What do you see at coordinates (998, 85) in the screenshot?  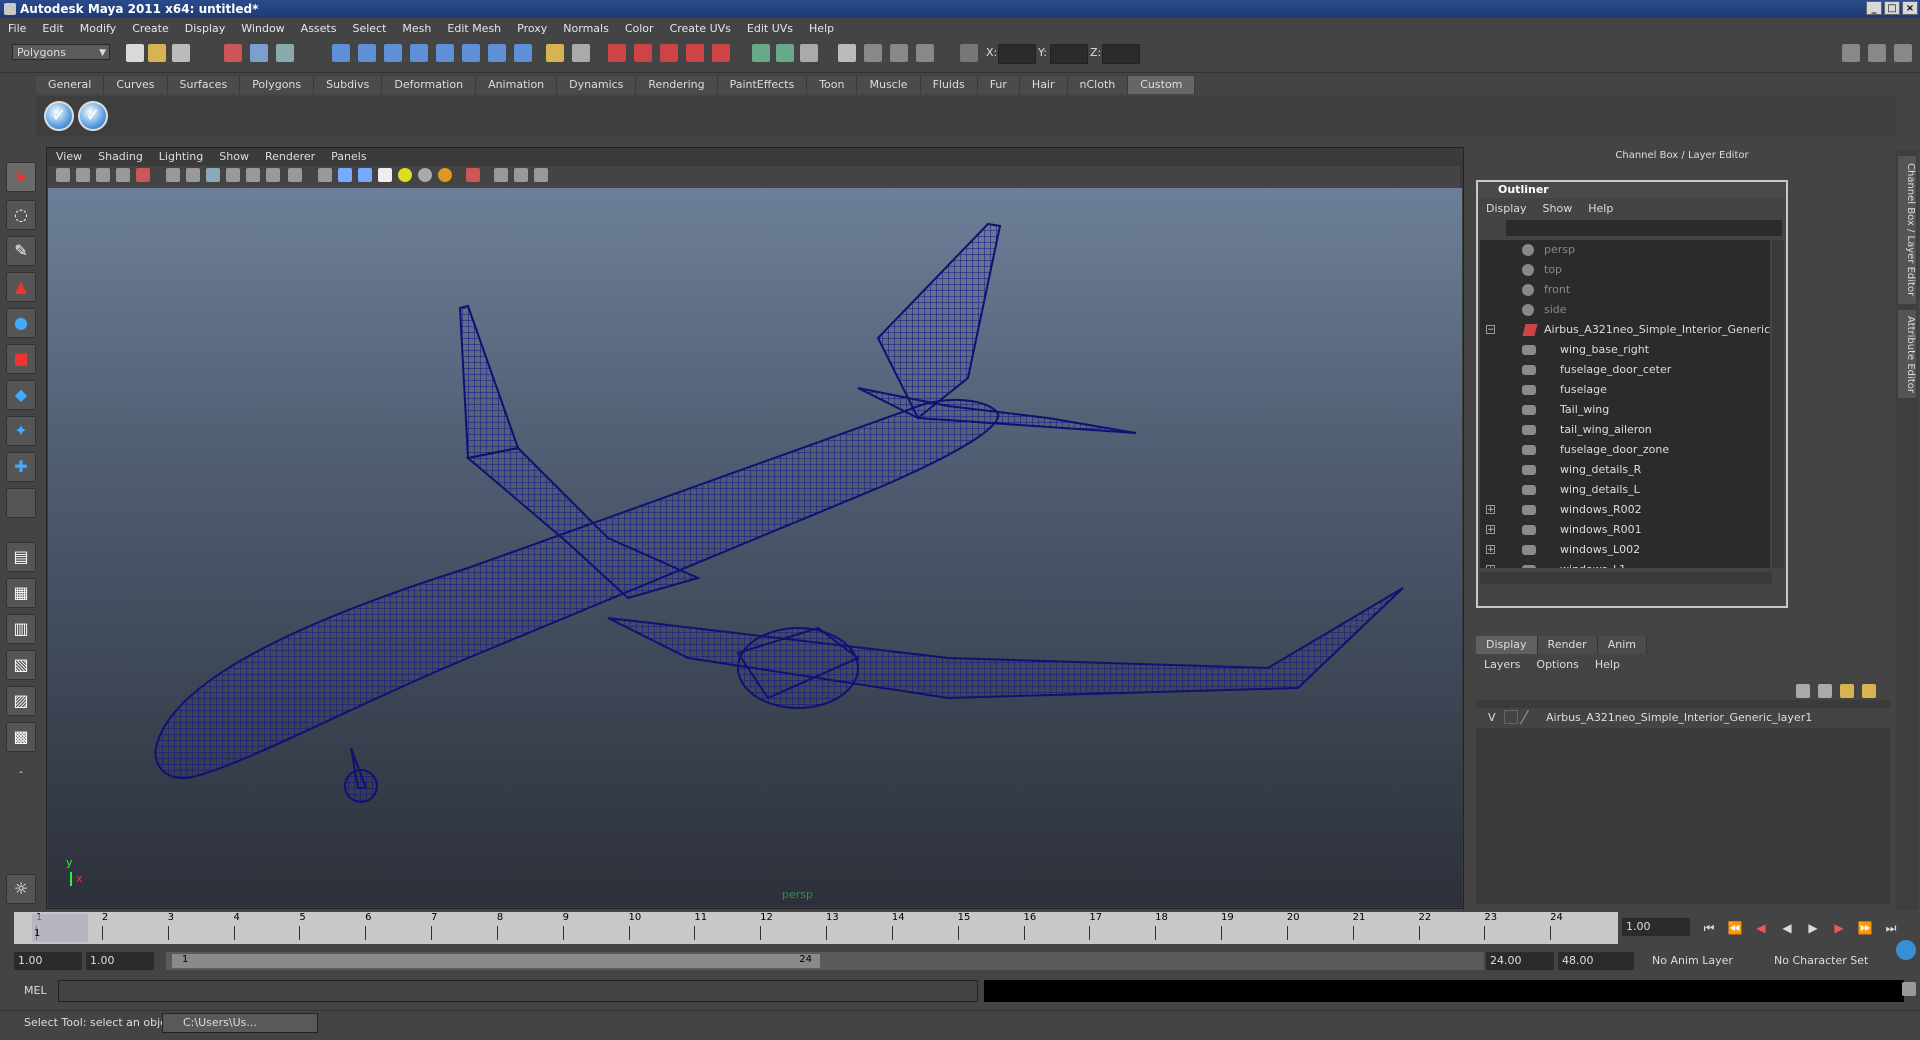 I see `shelf-tab-fur: Fur` at bounding box center [998, 85].